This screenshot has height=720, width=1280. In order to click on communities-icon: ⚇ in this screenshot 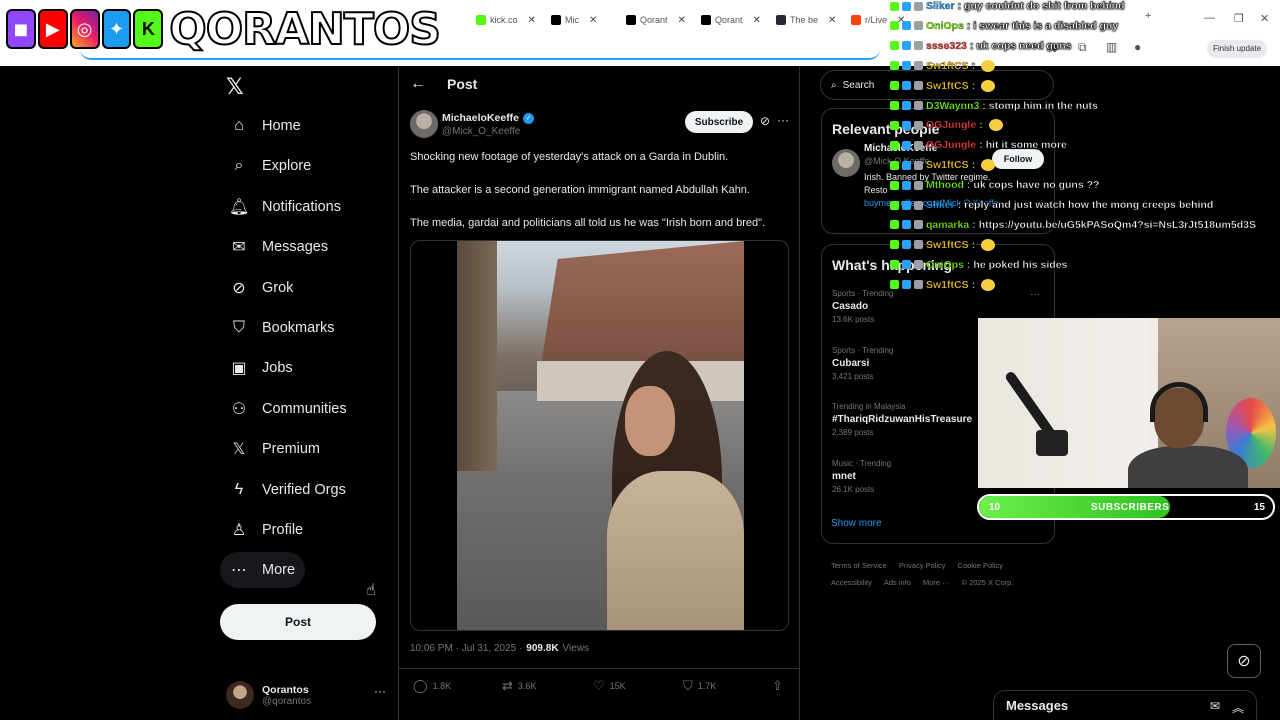, I will do `click(239, 409)`.